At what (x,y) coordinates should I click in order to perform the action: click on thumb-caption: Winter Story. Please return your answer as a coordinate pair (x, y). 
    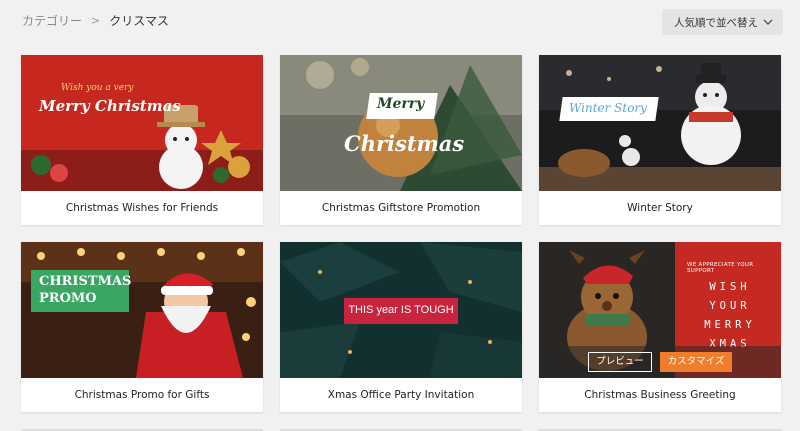
    Looking at the image, I should click on (608, 108).